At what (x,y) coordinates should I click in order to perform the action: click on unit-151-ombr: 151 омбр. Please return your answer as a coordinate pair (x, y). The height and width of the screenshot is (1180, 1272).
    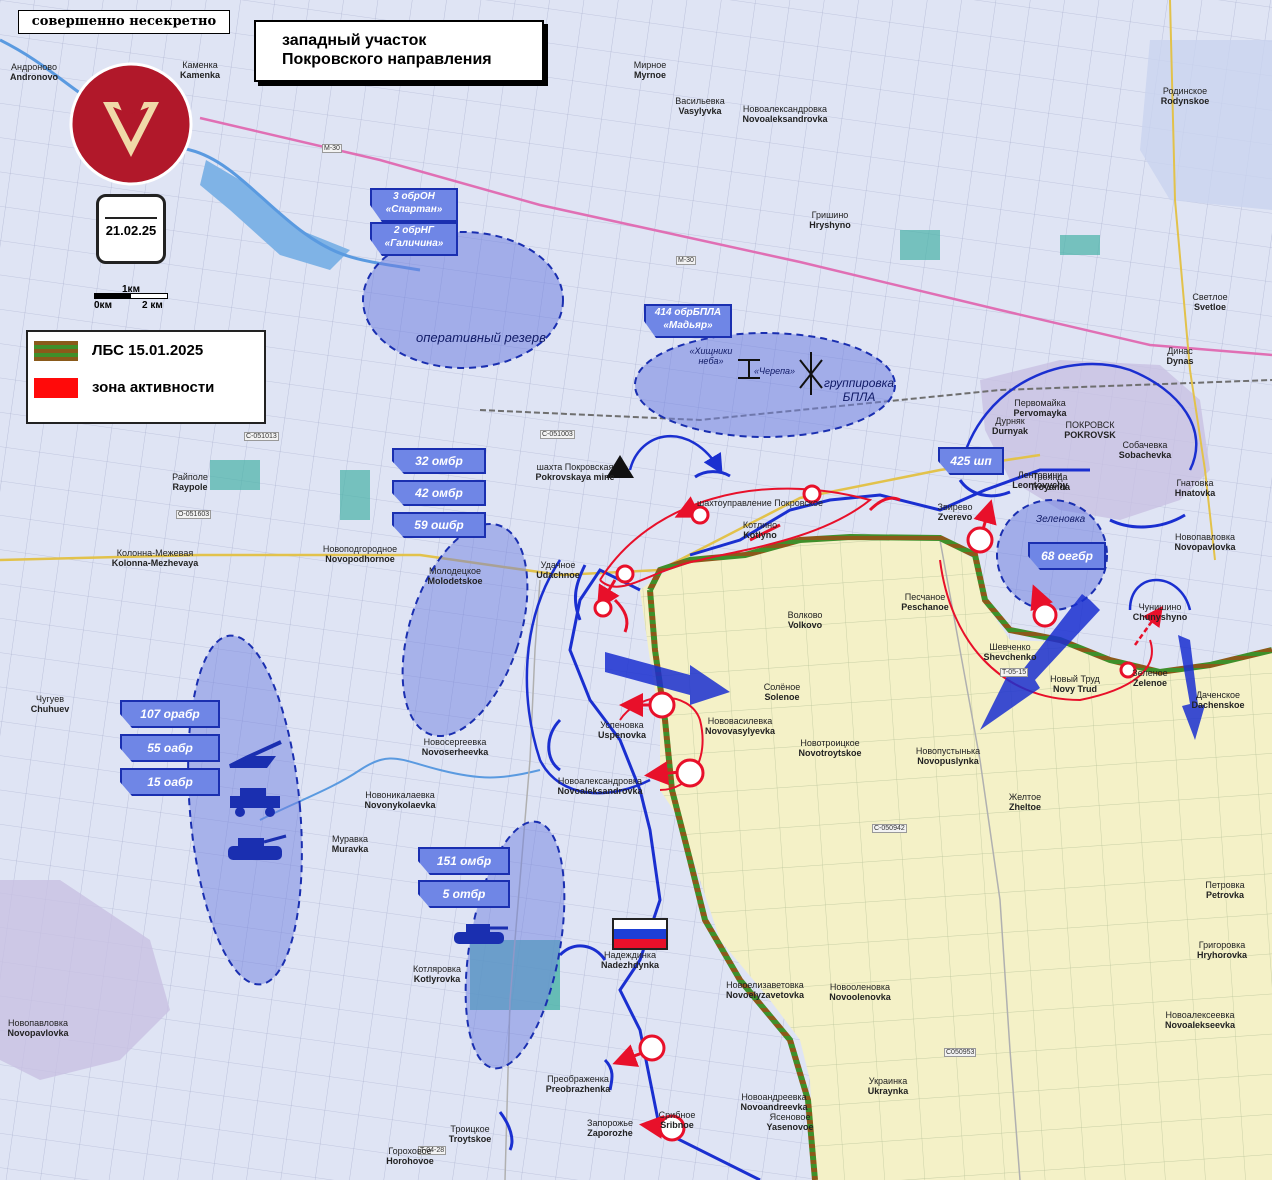
    Looking at the image, I should click on (464, 861).